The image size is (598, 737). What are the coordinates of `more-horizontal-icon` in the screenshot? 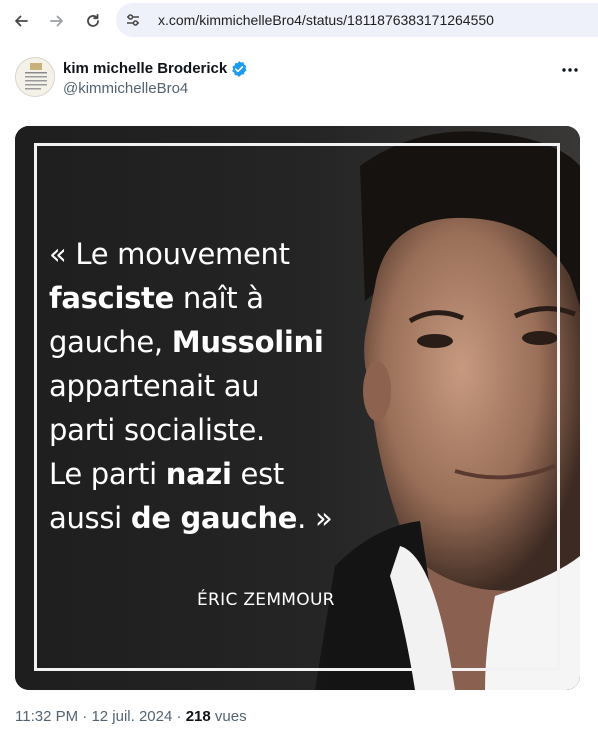 It's located at (570, 70).